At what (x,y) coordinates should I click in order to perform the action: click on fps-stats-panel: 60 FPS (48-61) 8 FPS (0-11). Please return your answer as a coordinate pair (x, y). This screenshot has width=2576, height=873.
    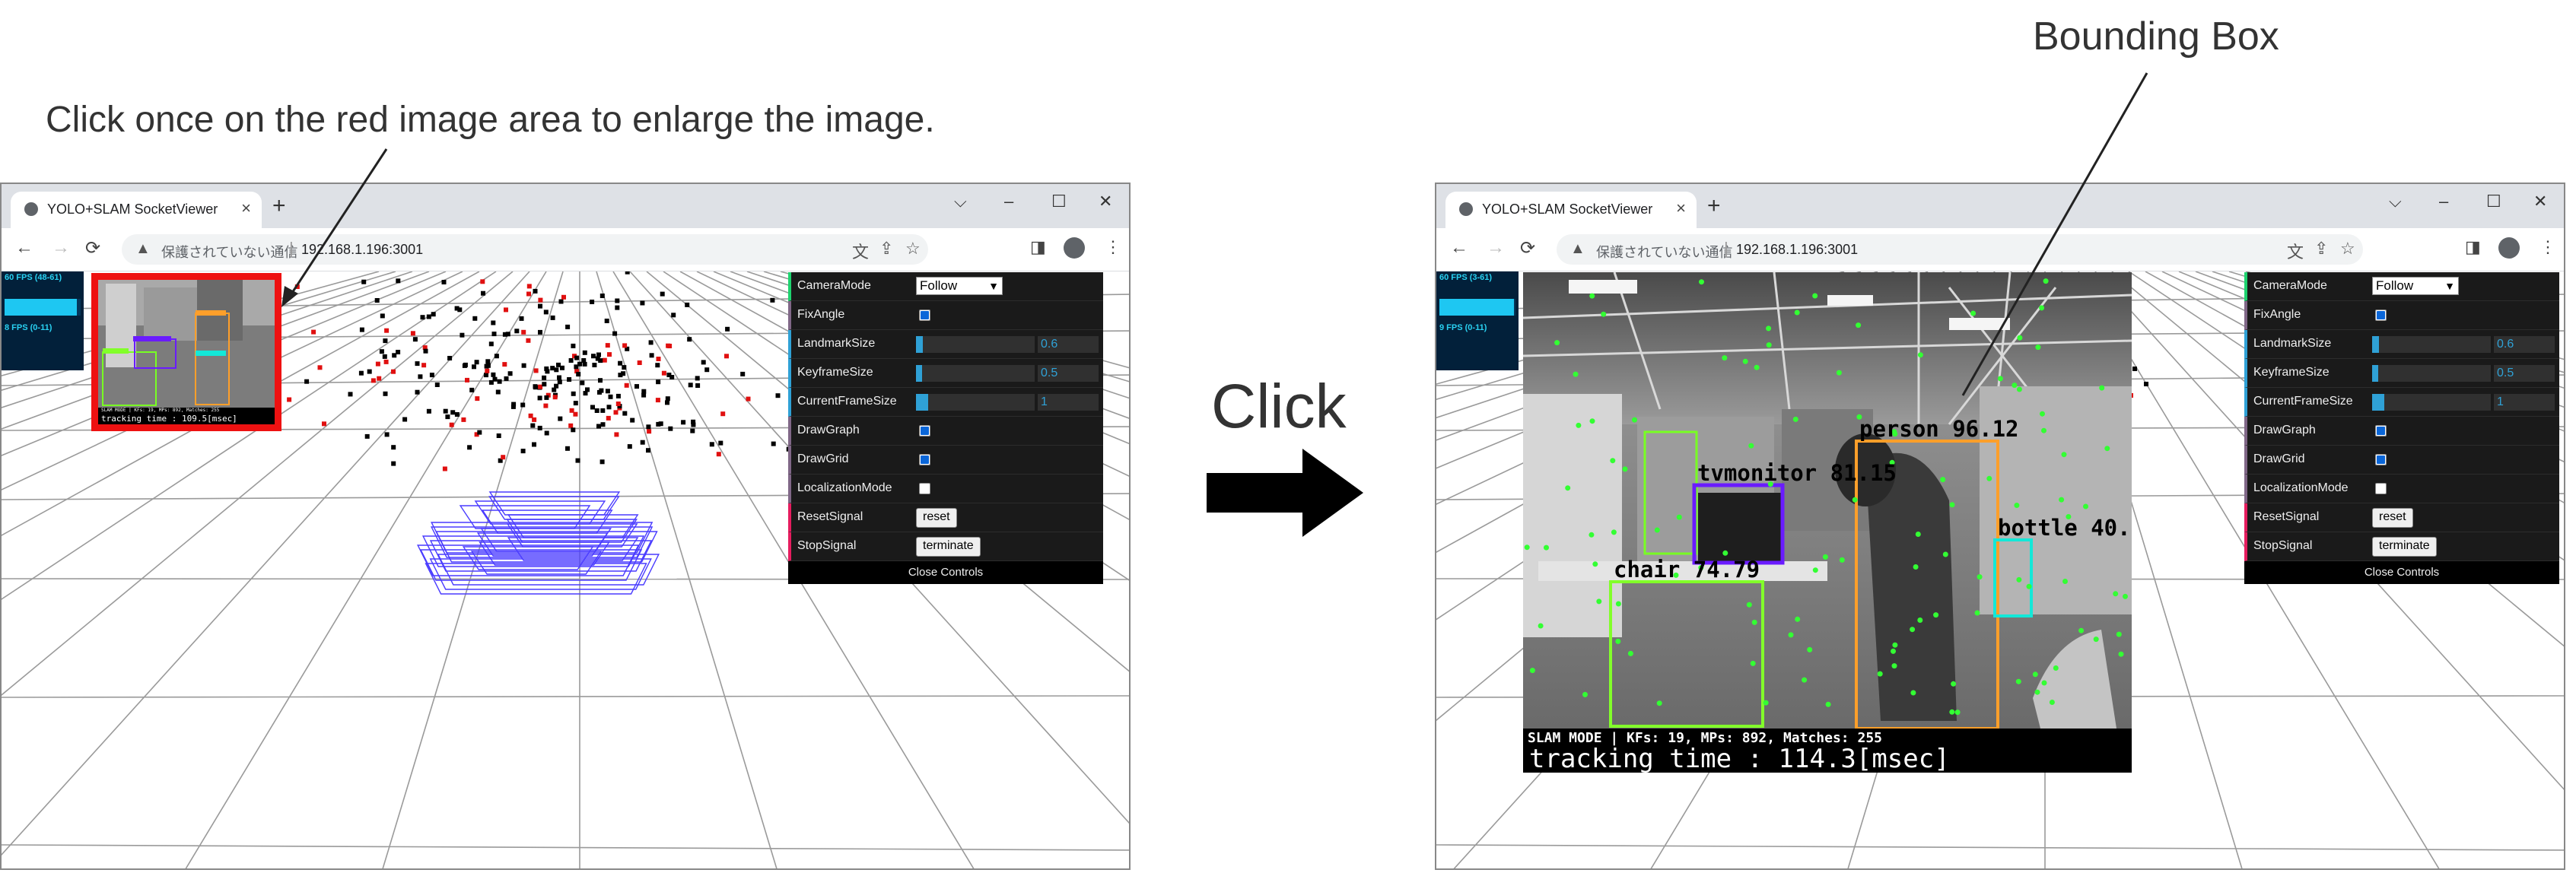
    Looking at the image, I should click on (43, 320).